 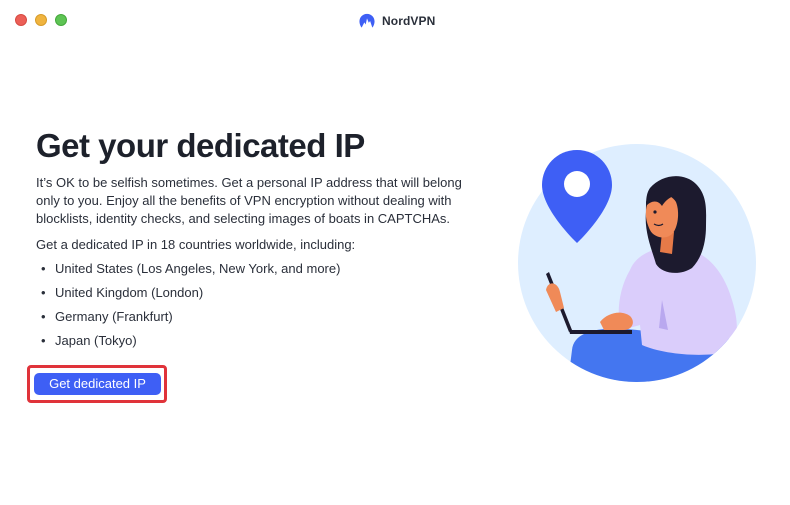 What do you see at coordinates (61, 20) in the screenshot?
I see `maximize-window-button` at bounding box center [61, 20].